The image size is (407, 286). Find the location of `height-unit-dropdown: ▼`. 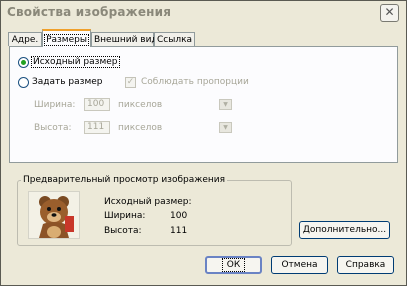

height-unit-dropdown: ▼ is located at coordinates (225, 127).